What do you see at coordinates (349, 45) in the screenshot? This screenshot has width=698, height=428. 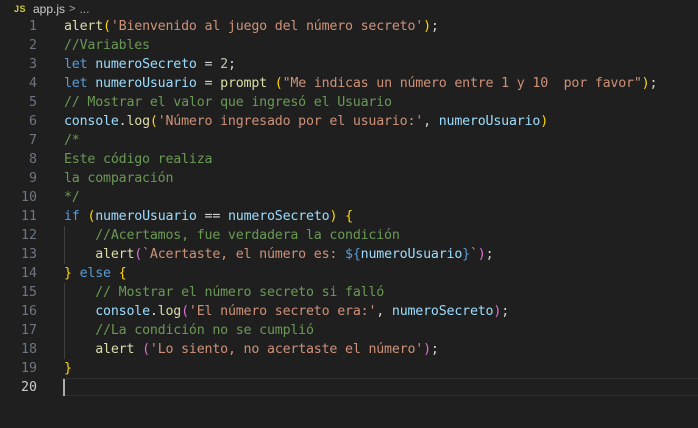 I see `code-line: 2 //Variables` at bounding box center [349, 45].